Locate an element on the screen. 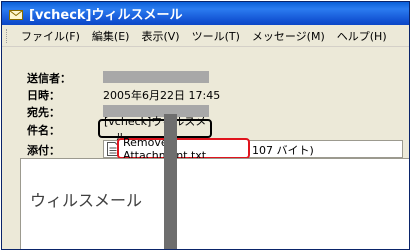 The image size is (415, 251). body-text: ウィルスメール is located at coordinates (86, 200).